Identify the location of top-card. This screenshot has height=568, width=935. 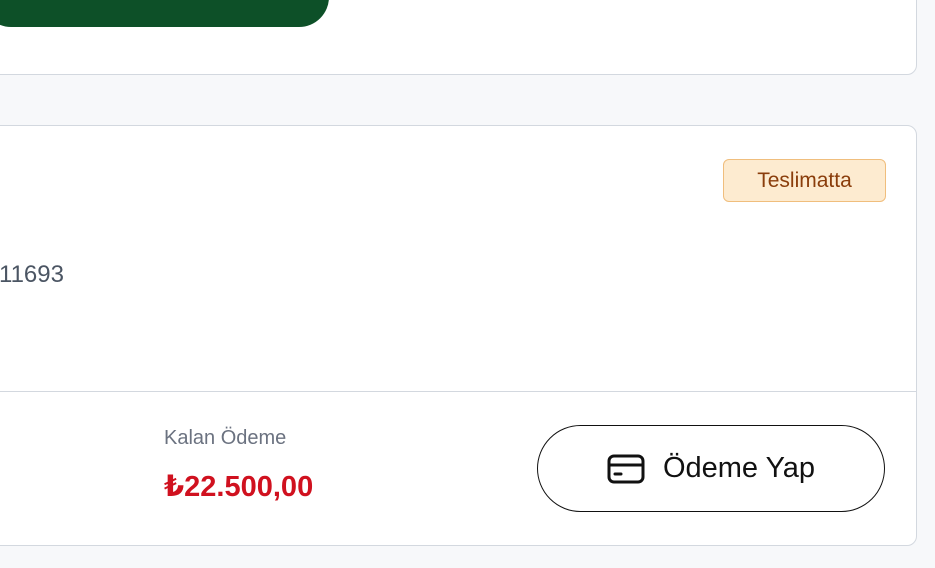
(458, 37).